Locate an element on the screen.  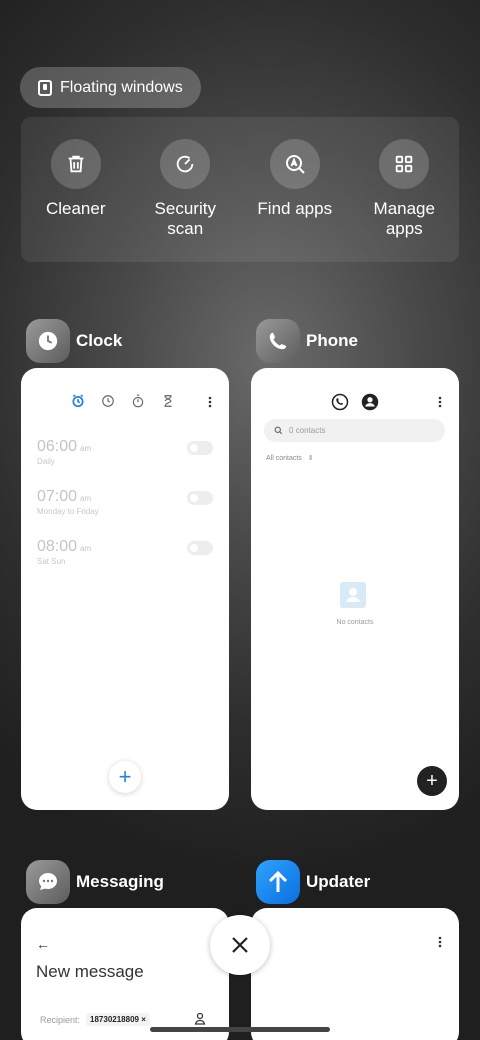
recipient-label: Recipient: is located at coordinates (60, 1019).